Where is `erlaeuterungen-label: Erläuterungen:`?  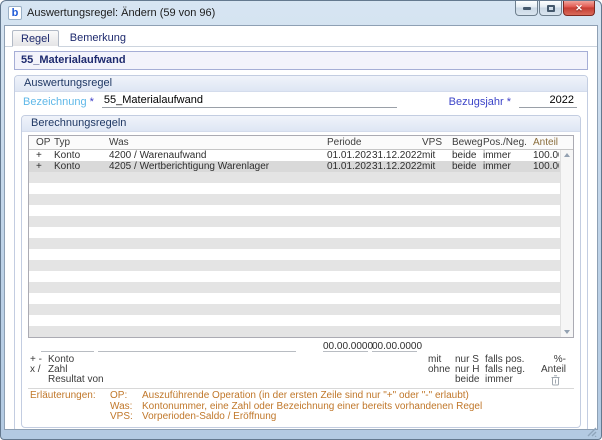 erlaeuterungen-label: Erläuterungen: is located at coordinates (63, 395).